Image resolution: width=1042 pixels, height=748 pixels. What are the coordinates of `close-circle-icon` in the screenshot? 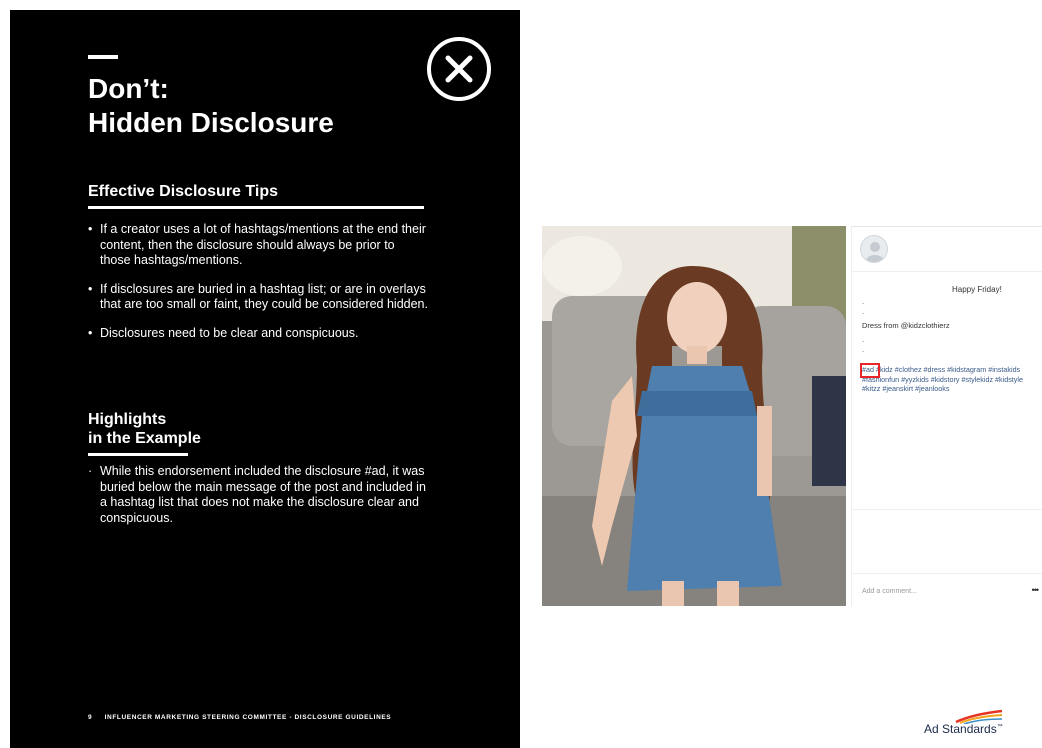 It's located at (459, 69).